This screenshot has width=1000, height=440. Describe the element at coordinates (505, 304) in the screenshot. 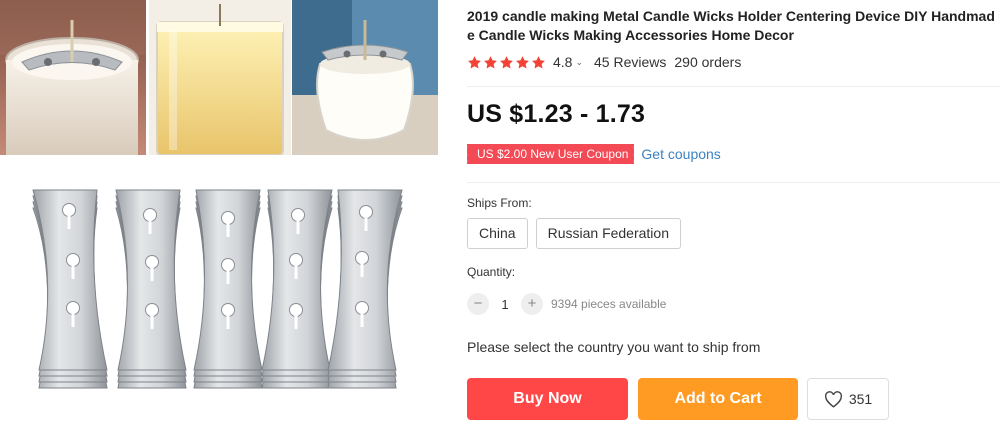

I see `quantity-input: 1` at that location.